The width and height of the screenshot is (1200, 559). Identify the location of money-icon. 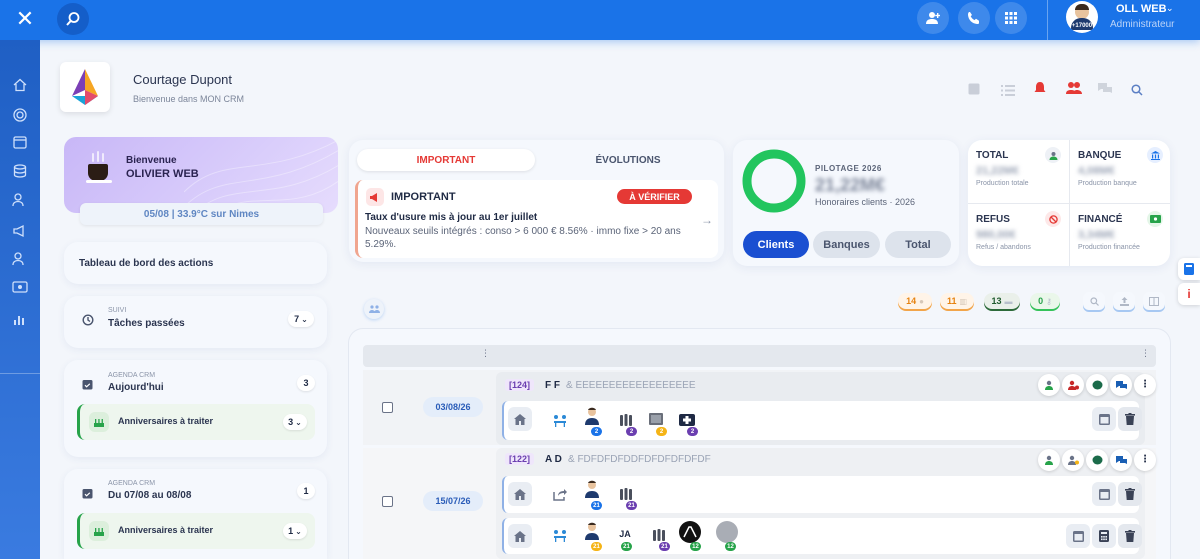
(20, 287).